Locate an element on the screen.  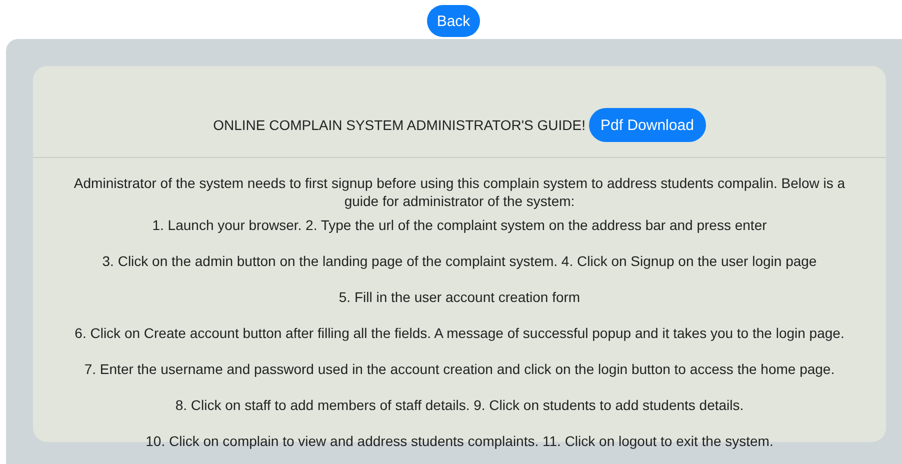
guide-step: 3. Click on the admin button on the landing page of the complaint system. 4. Click on Signup on the user login page is located at coordinates (459, 261).